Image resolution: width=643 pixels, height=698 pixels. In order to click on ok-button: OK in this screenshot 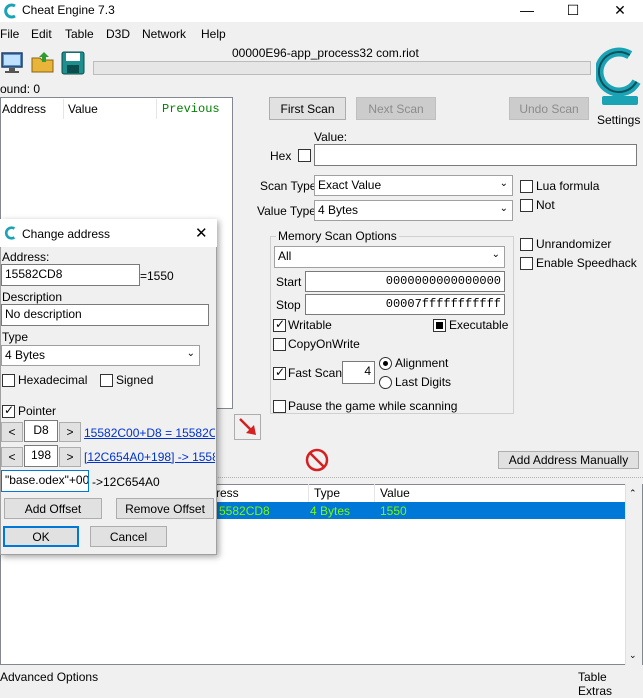, I will do `click(41, 536)`.